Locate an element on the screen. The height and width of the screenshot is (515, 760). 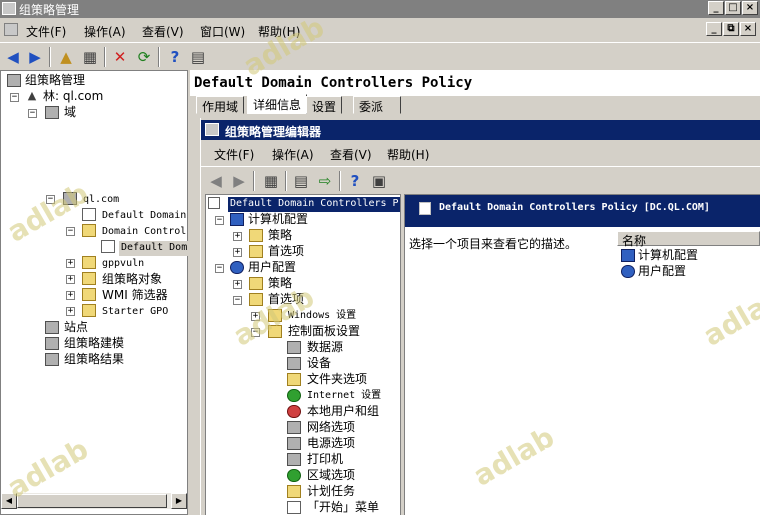
tree-local-users: 本地用户和组 is located at coordinates (343, 411).